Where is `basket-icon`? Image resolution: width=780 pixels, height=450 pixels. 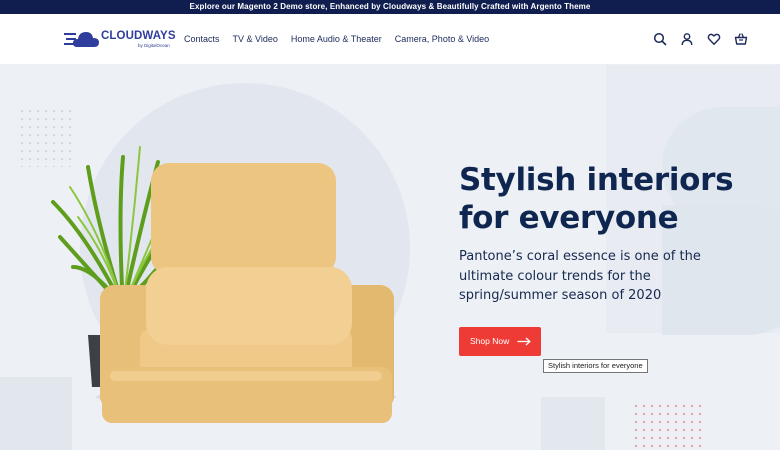
basket-icon is located at coordinates (741, 39).